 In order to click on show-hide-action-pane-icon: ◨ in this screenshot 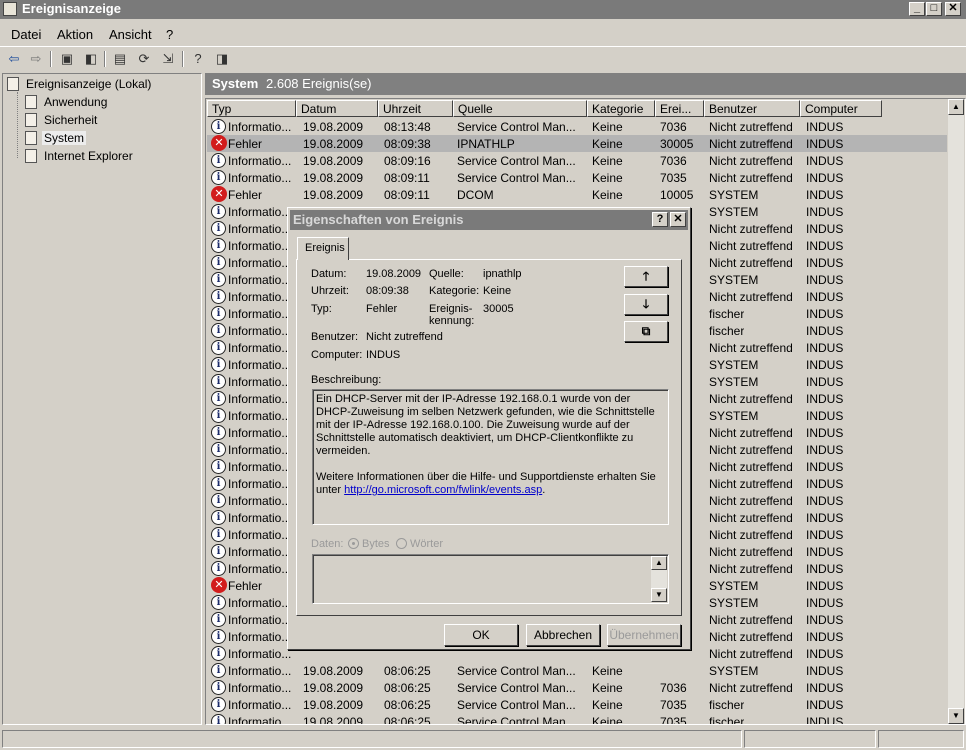, I will do `click(222, 59)`.